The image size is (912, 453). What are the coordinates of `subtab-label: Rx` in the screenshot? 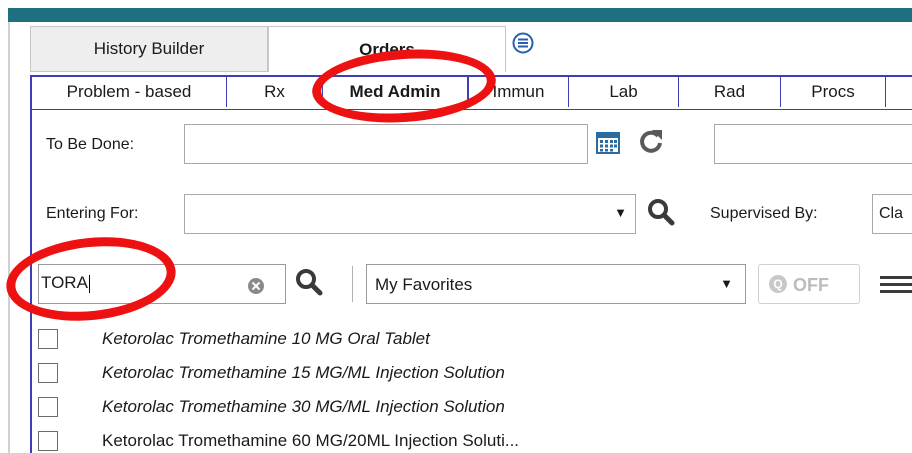 It's located at (274, 91).